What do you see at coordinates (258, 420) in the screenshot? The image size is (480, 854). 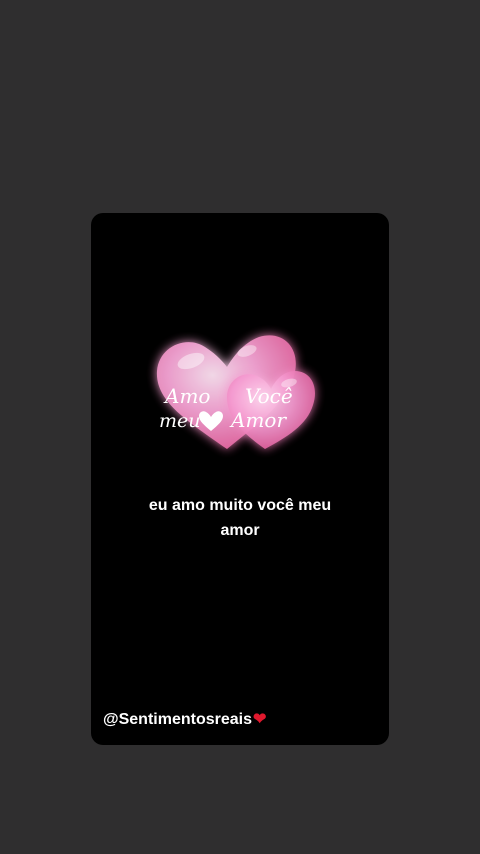 I see `sticker-text-amor: Amor` at bounding box center [258, 420].